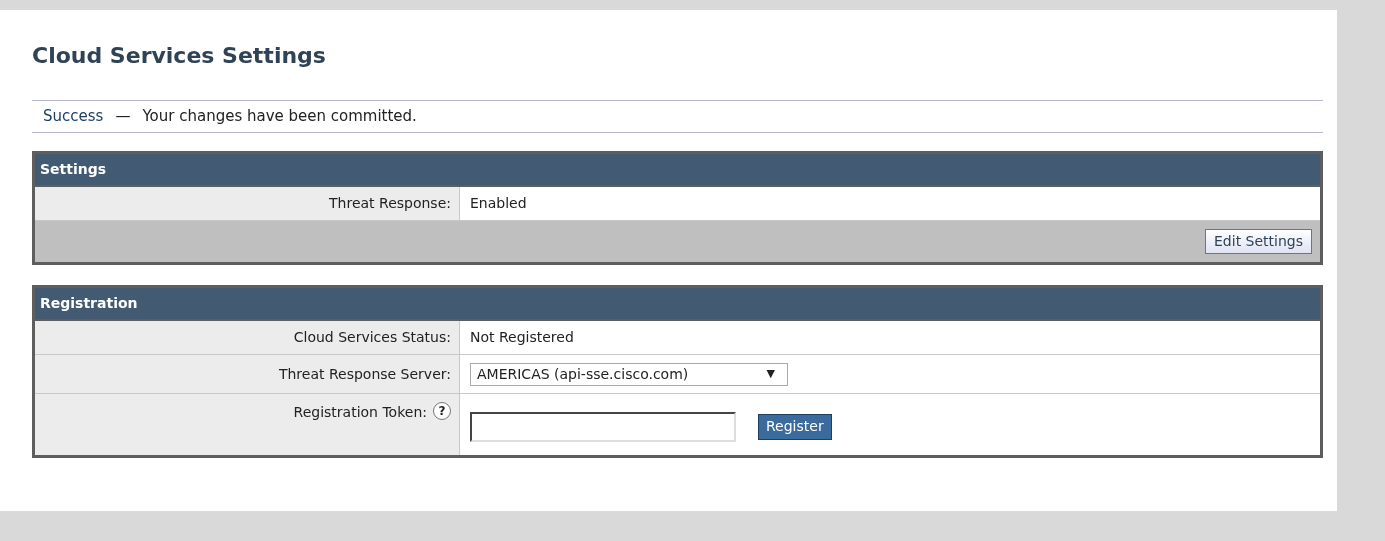 The width and height of the screenshot is (1385, 541). What do you see at coordinates (179, 56) in the screenshot?
I see `page-title: Cloud Services Settings` at bounding box center [179, 56].